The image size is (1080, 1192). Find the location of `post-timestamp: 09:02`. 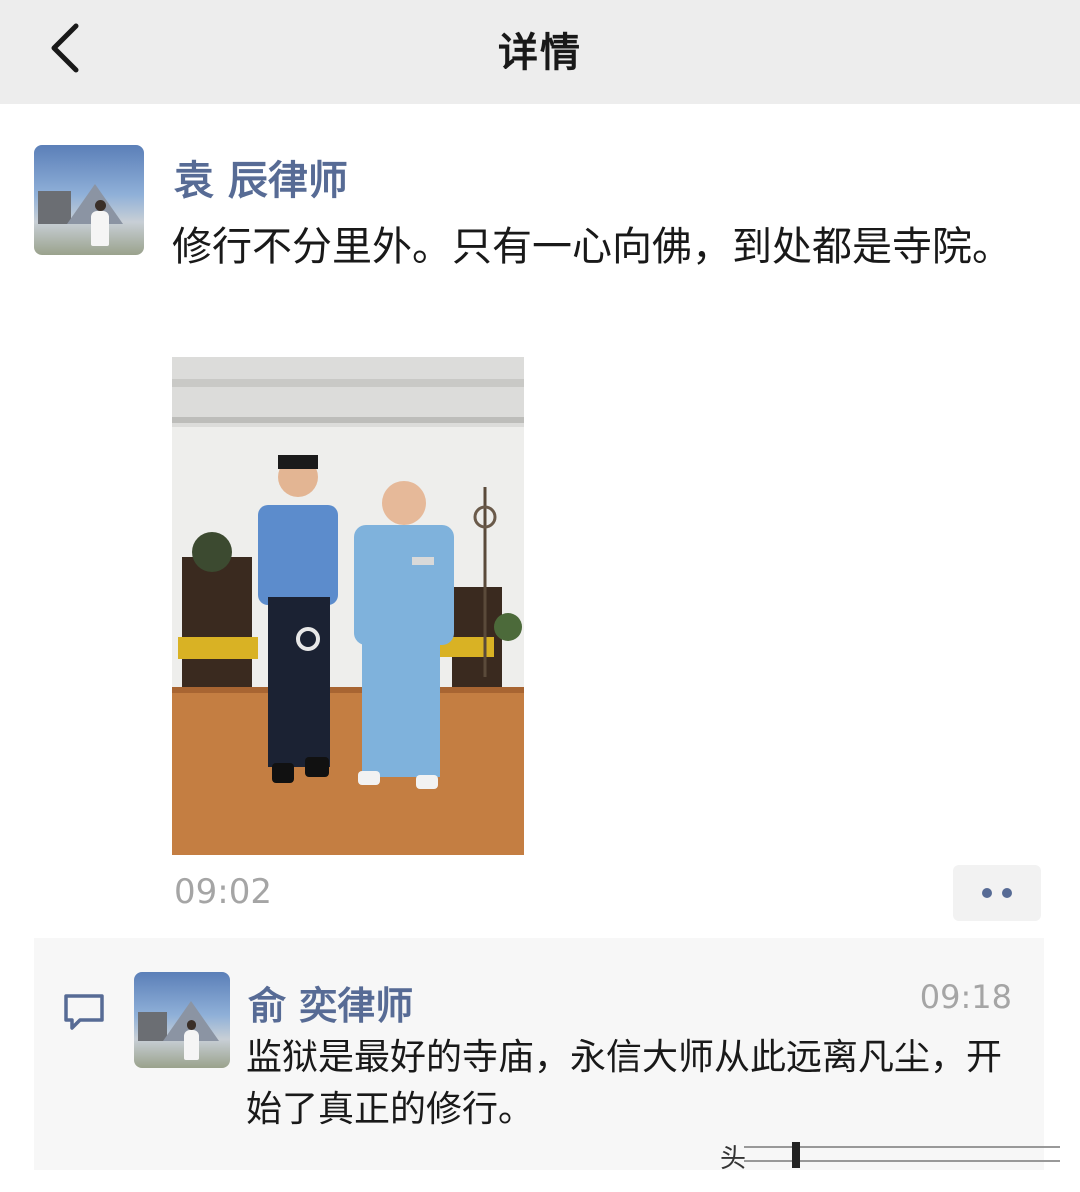

post-timestamp: 09:02 is located at coordinates (223, 892).